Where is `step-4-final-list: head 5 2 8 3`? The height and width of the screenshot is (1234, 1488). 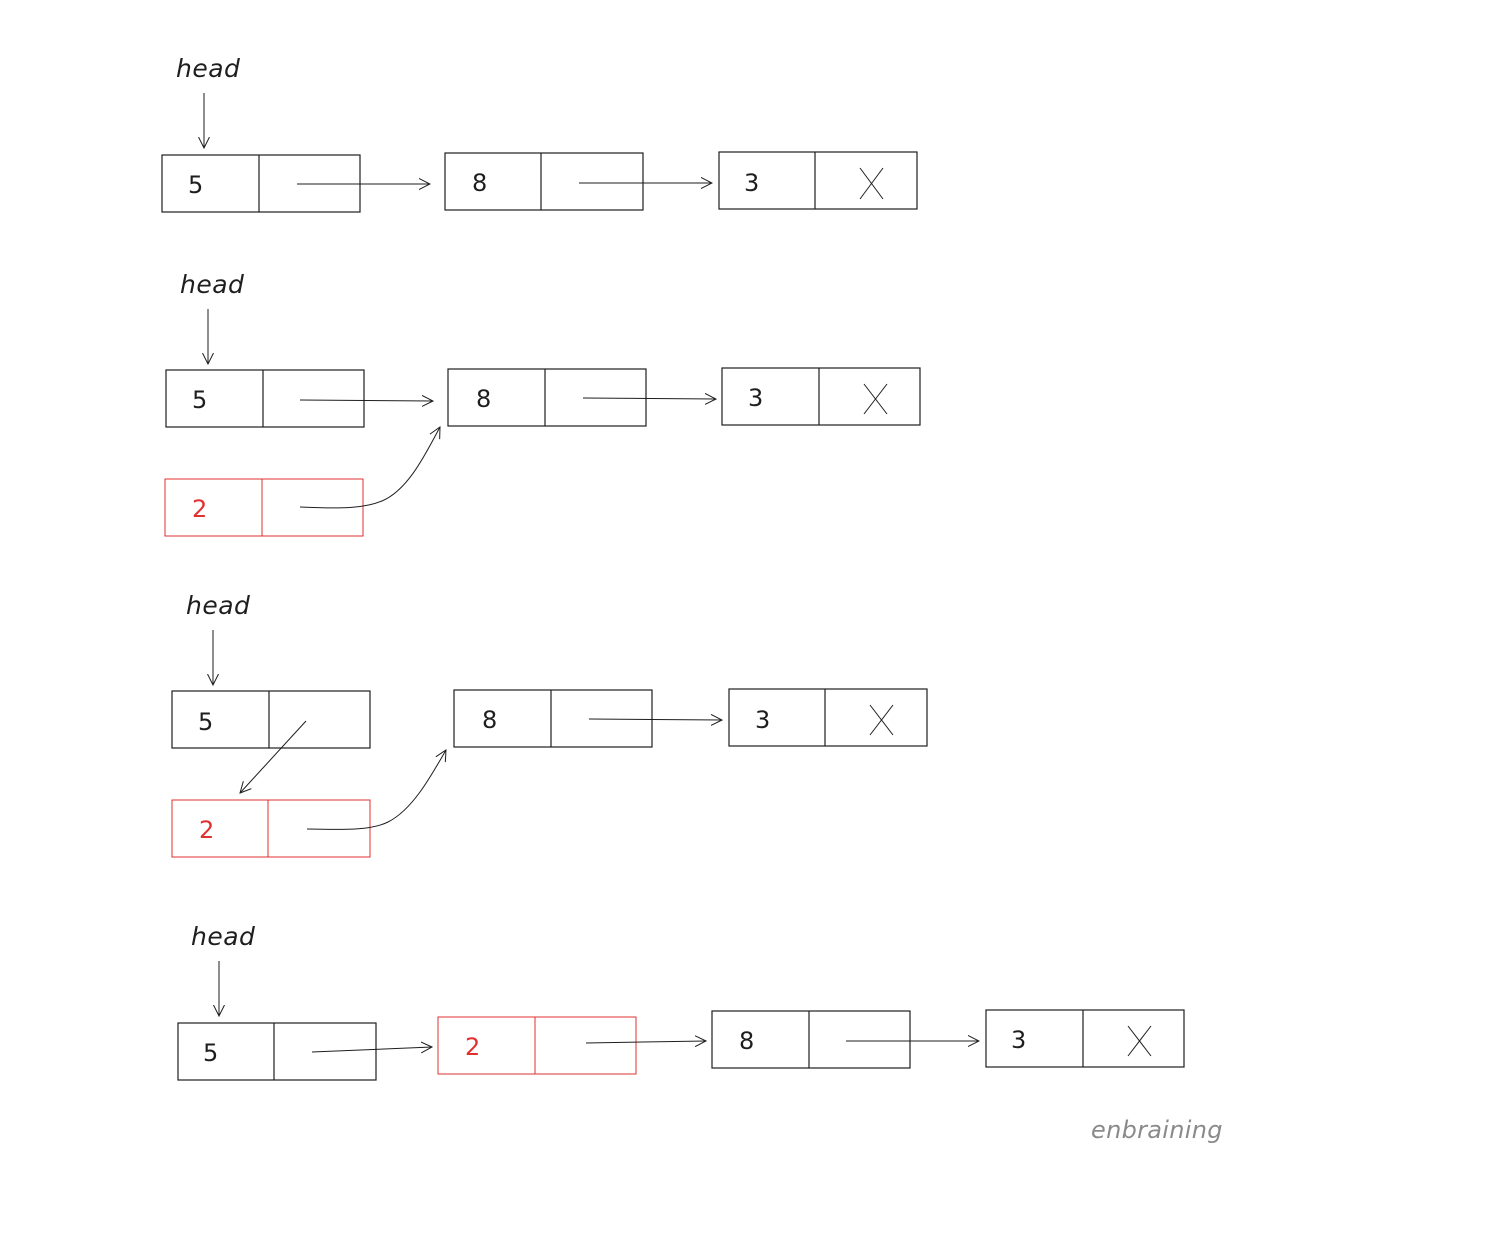 step-4-final-list: head 5 2 8 3 is located at coordinates (681, 1001).